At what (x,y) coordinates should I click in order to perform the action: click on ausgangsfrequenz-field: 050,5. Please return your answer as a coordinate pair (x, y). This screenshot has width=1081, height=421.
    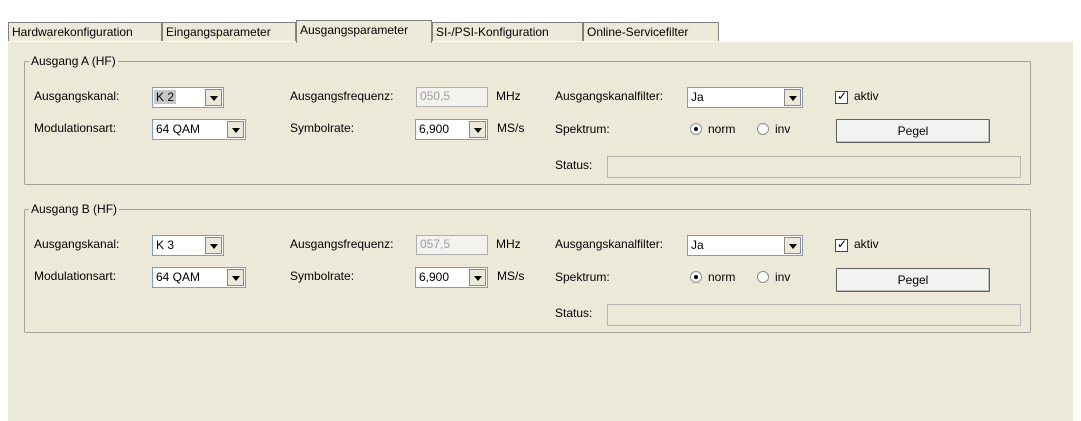
    Looking at the image, I should click on (452, 97).